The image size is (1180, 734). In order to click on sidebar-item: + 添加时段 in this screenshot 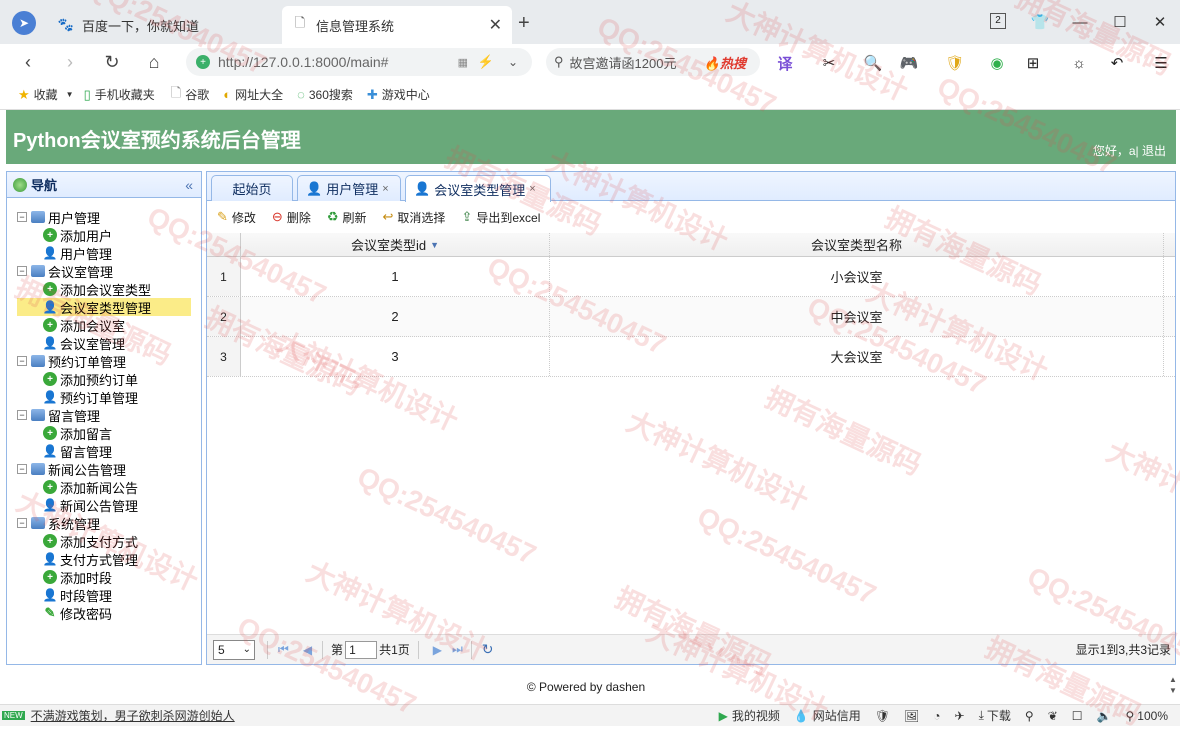, I will do `click(77, 577)`.